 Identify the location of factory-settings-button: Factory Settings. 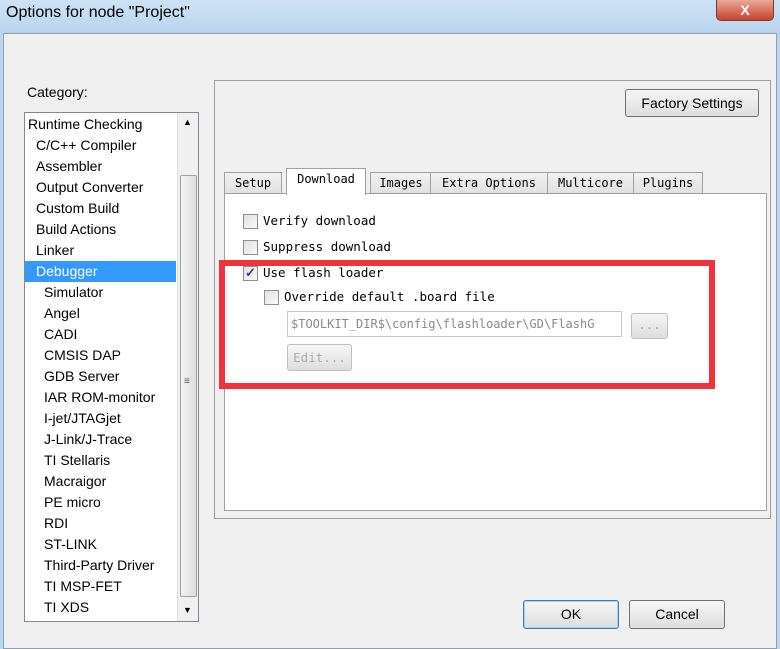
(692, 103).